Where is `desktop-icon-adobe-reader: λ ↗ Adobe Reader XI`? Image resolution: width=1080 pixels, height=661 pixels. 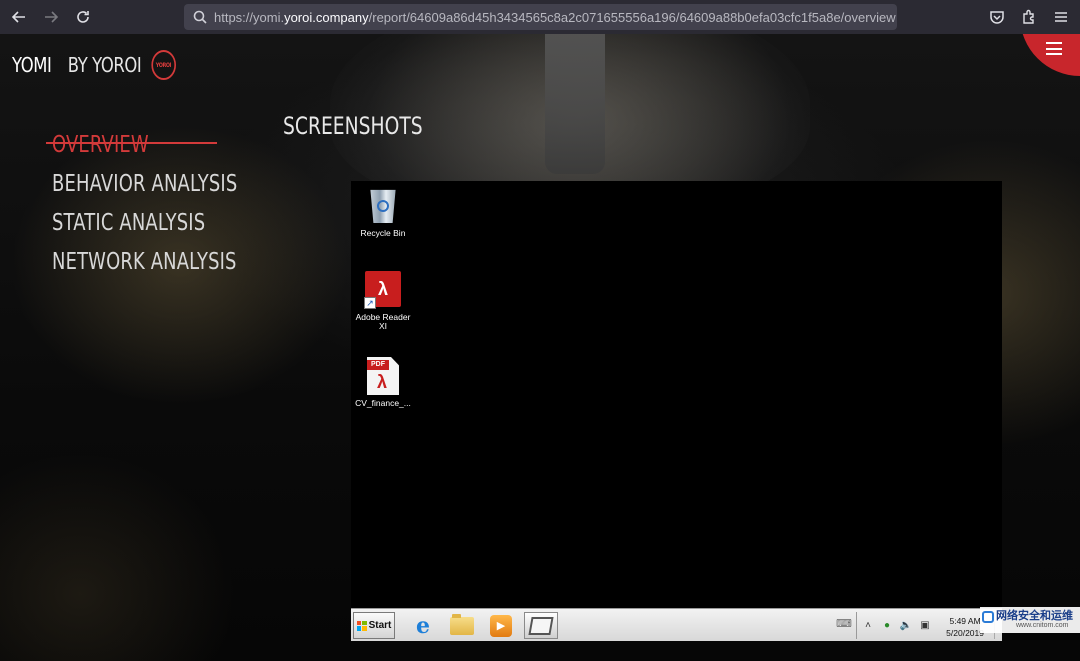 desktop-icon-adobe-reader: λ ↗ Adobe Reader XI is located at coordinates (383, 301).